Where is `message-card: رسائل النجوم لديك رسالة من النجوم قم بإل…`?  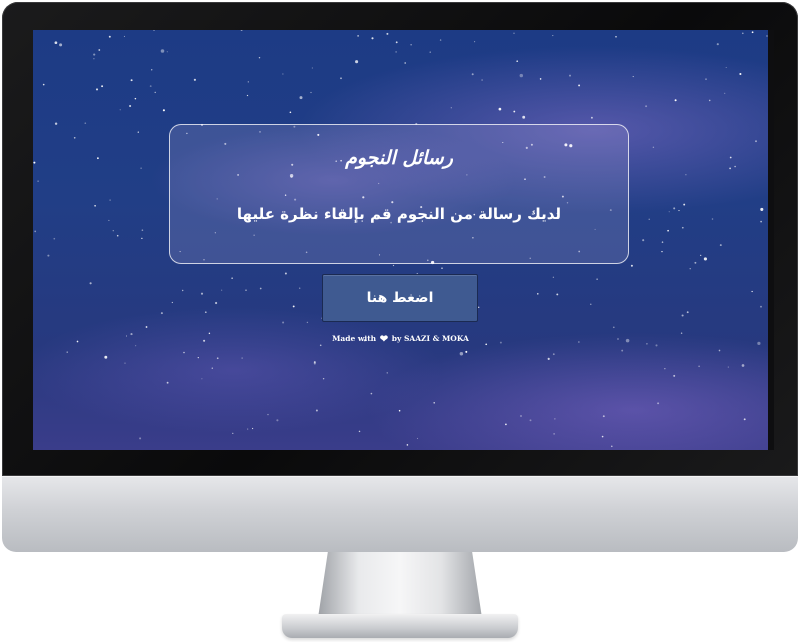 message-card: رسائل النجوم لديك رسالة من النجوم قم بإل… is located at coordinates (399, 194).